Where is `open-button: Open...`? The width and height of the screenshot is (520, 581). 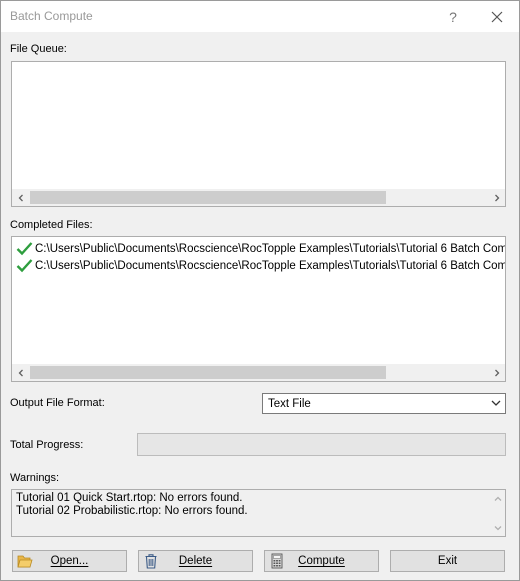 open-button: Open... is located at coordinates (69, 561).